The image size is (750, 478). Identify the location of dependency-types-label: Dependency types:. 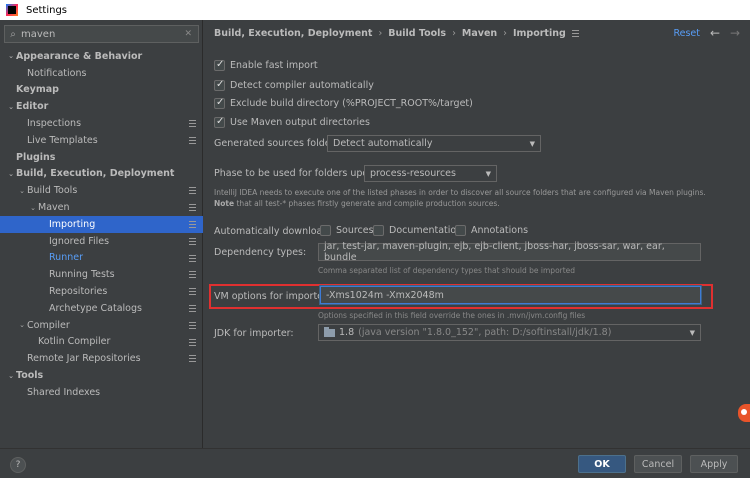
(260, 252).